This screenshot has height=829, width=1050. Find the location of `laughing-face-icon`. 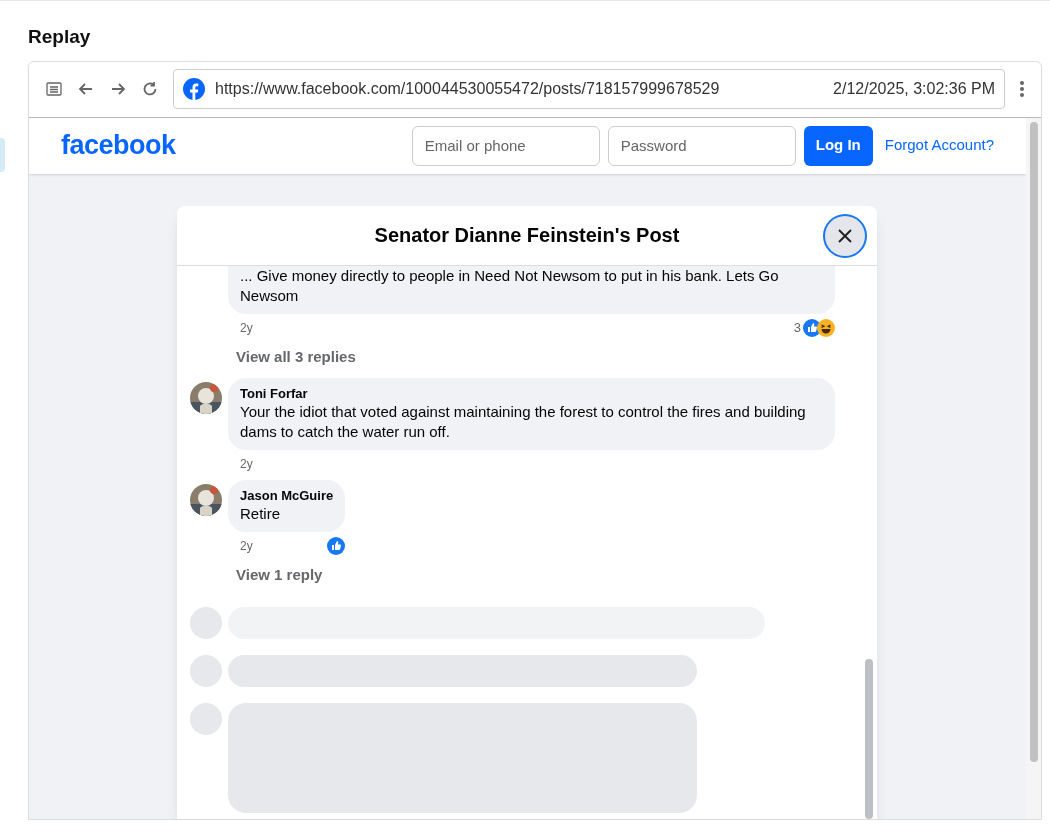

laughing-face-icon is located at coordinates (826, 327).